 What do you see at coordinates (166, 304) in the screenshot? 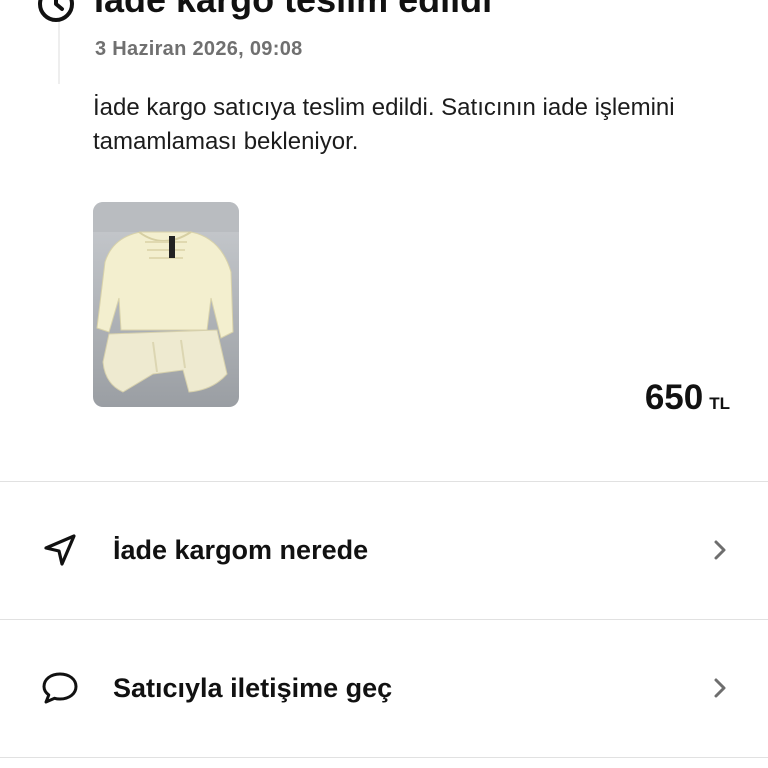
I see `product-image` at bounding box center [166, 304].